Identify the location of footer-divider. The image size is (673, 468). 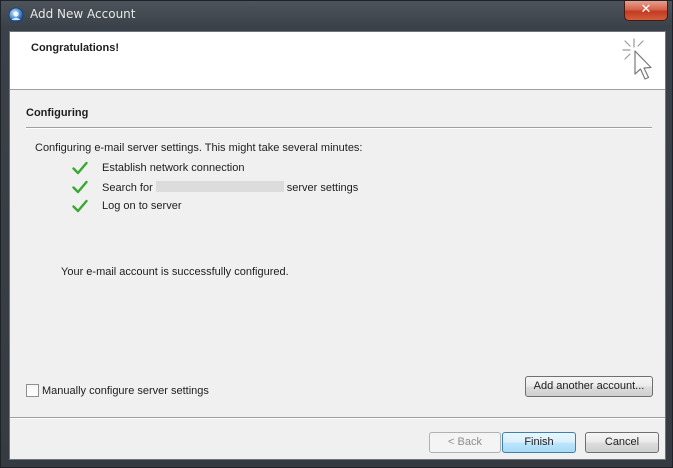
(337, 418).